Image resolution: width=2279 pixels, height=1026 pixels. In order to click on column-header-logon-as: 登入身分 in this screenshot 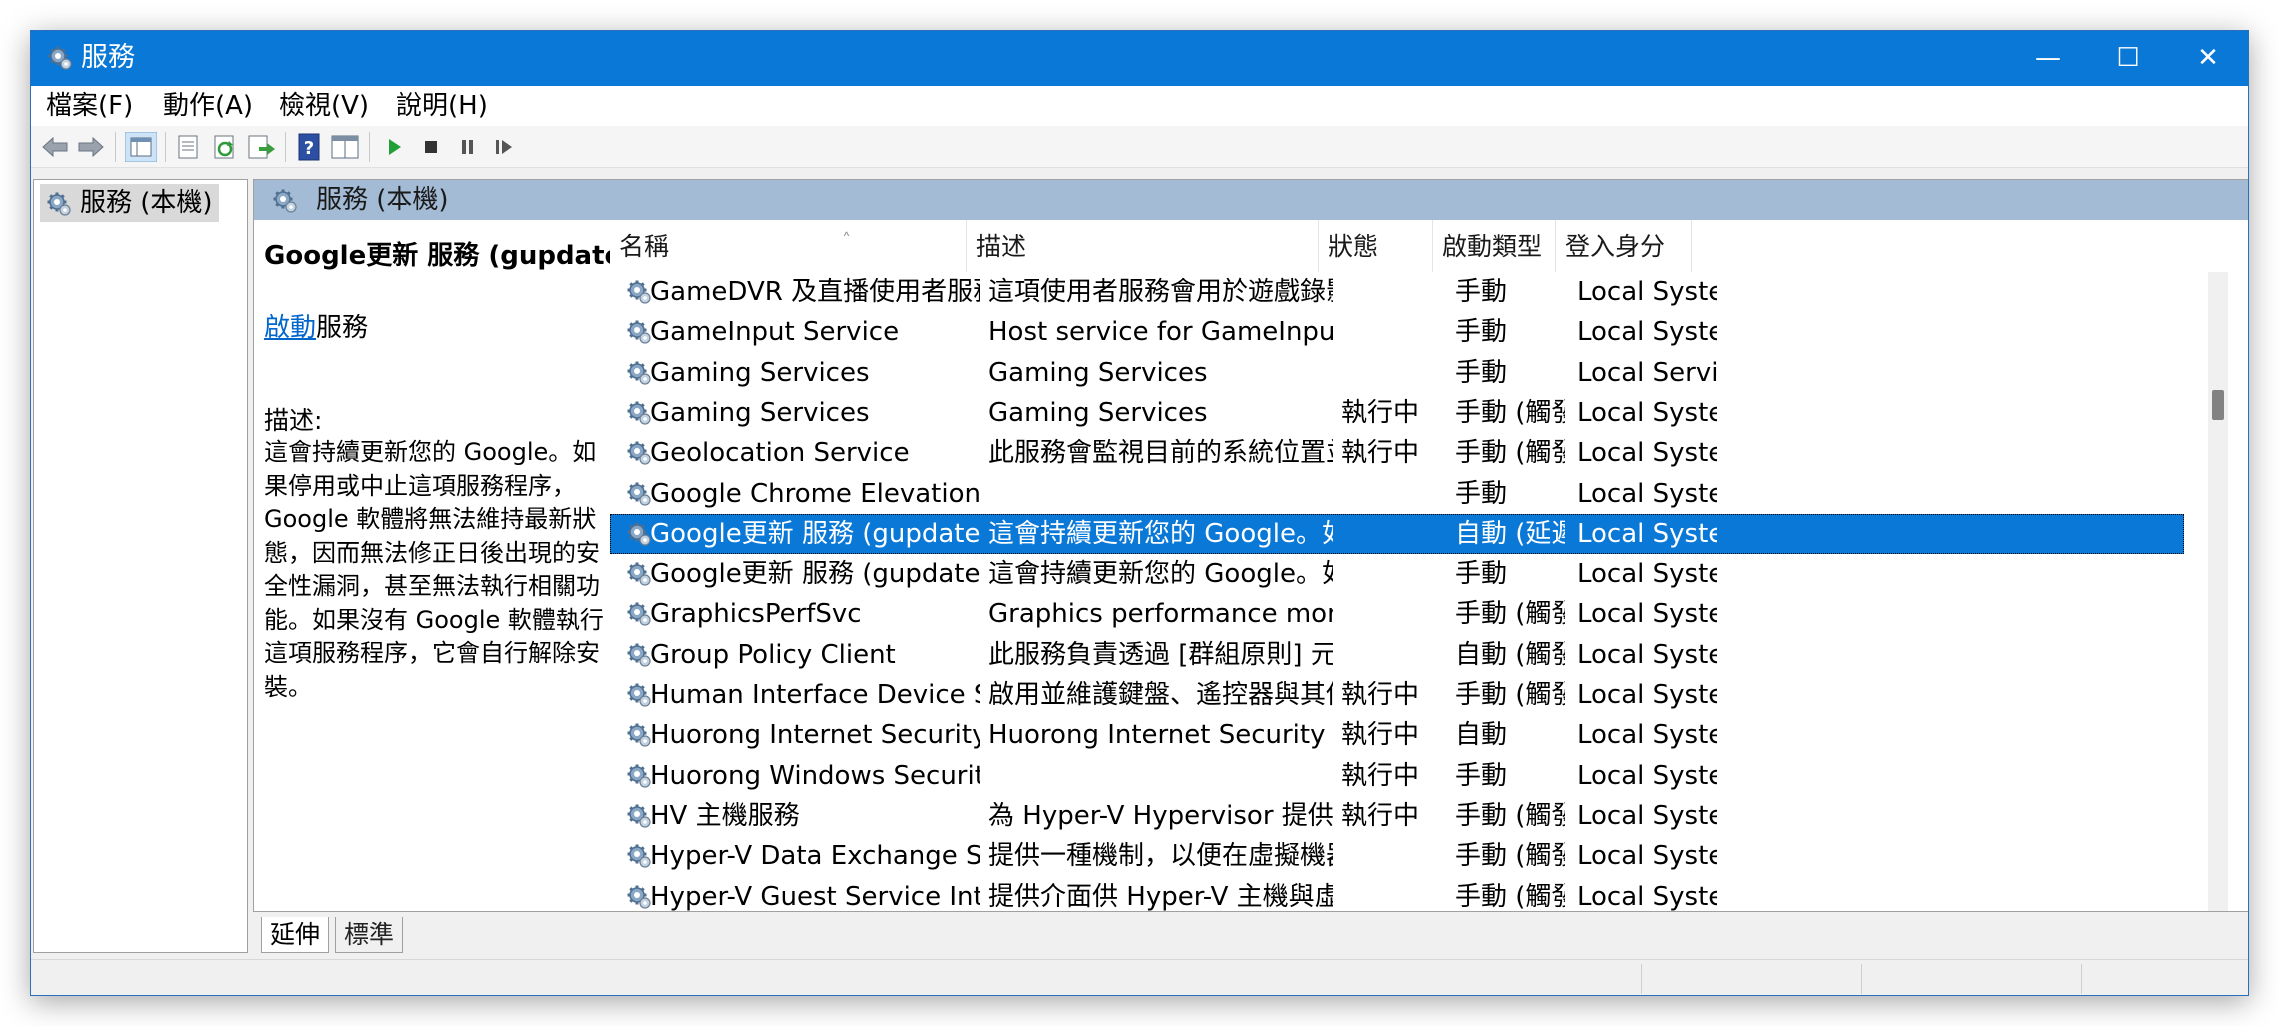, I will do `click(1624, 246)`.